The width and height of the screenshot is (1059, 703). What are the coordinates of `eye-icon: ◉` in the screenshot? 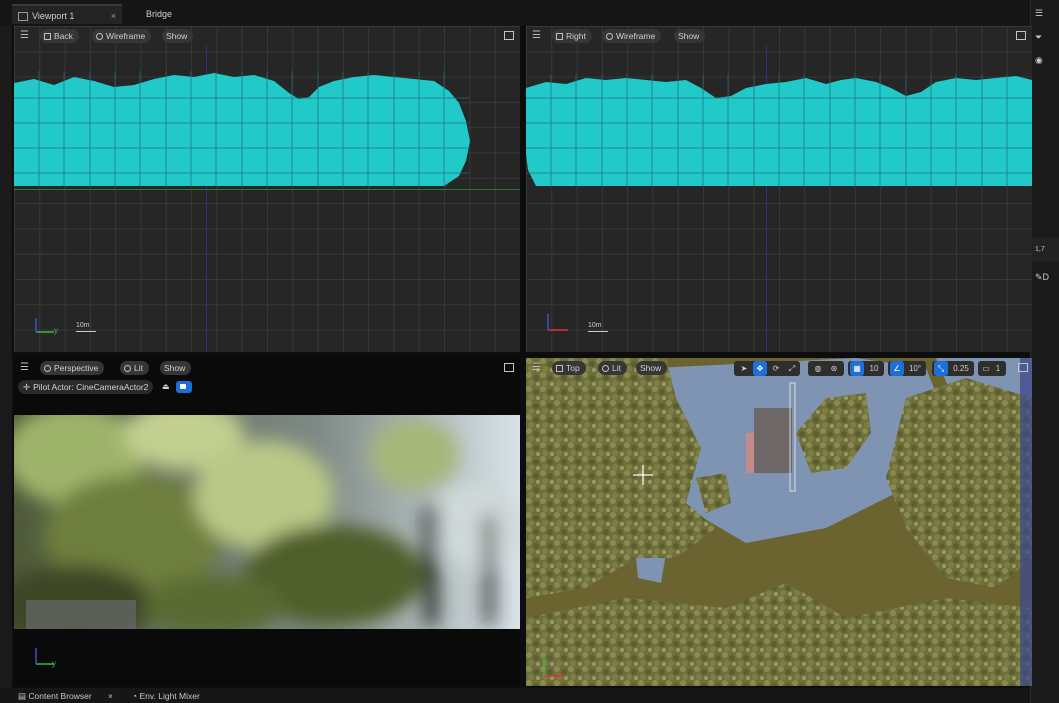 It's located at (1039, 60).